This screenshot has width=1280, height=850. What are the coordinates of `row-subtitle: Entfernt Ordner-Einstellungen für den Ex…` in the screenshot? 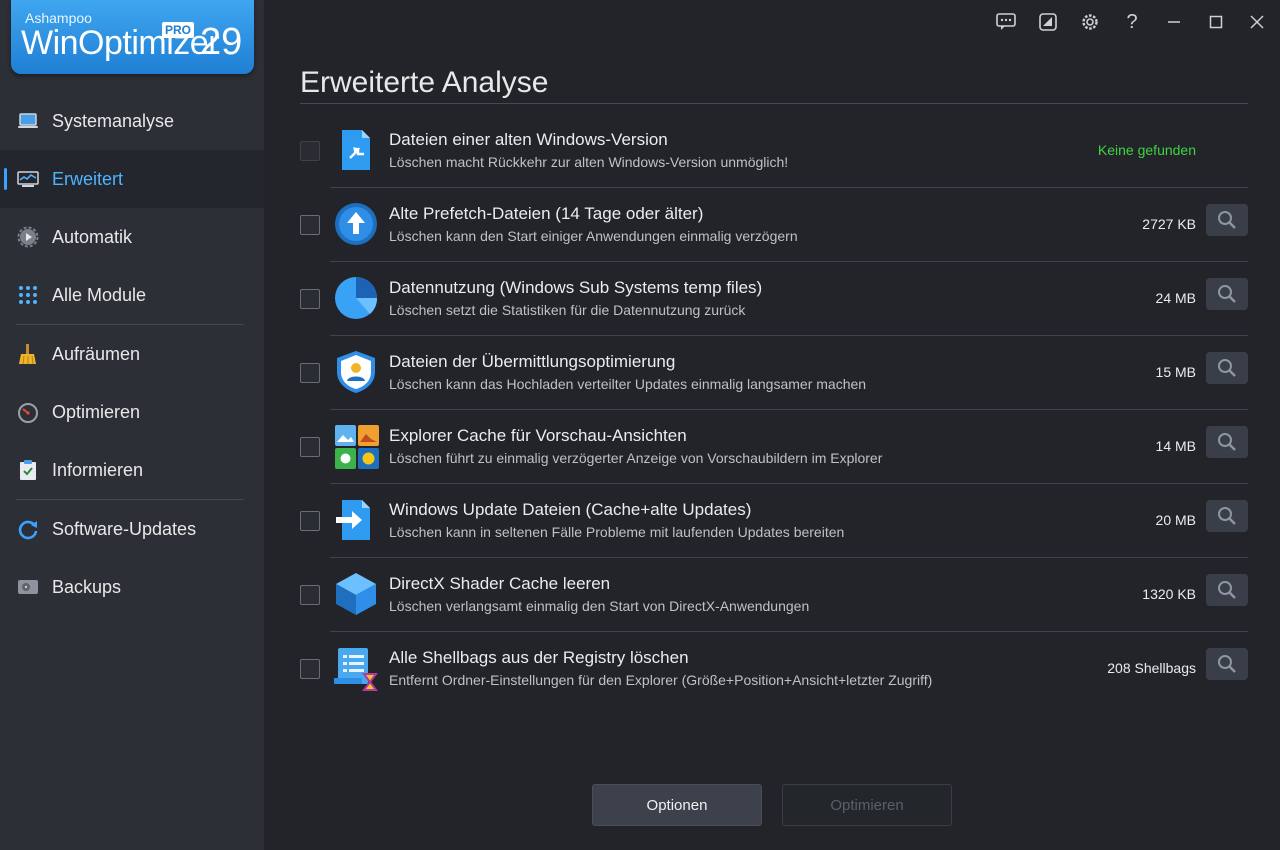 It's located at (661, 680).